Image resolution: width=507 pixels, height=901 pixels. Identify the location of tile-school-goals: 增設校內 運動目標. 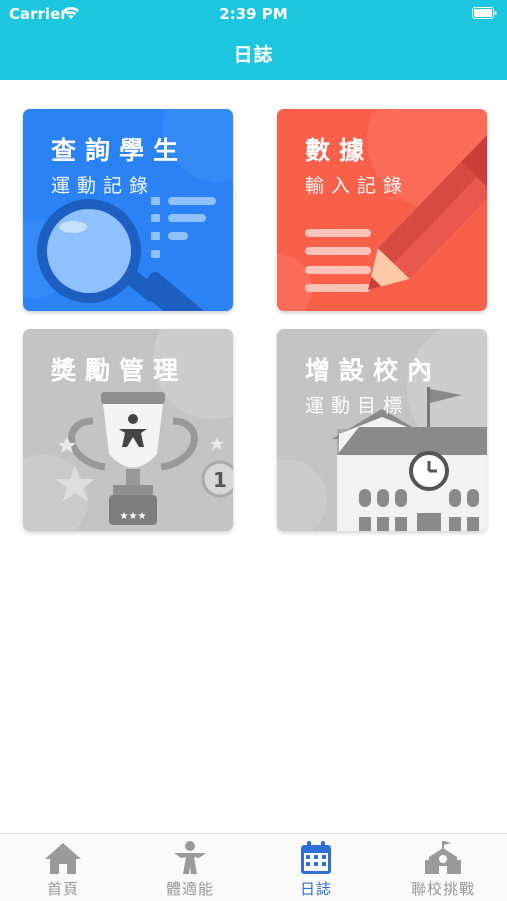
(382, 430).